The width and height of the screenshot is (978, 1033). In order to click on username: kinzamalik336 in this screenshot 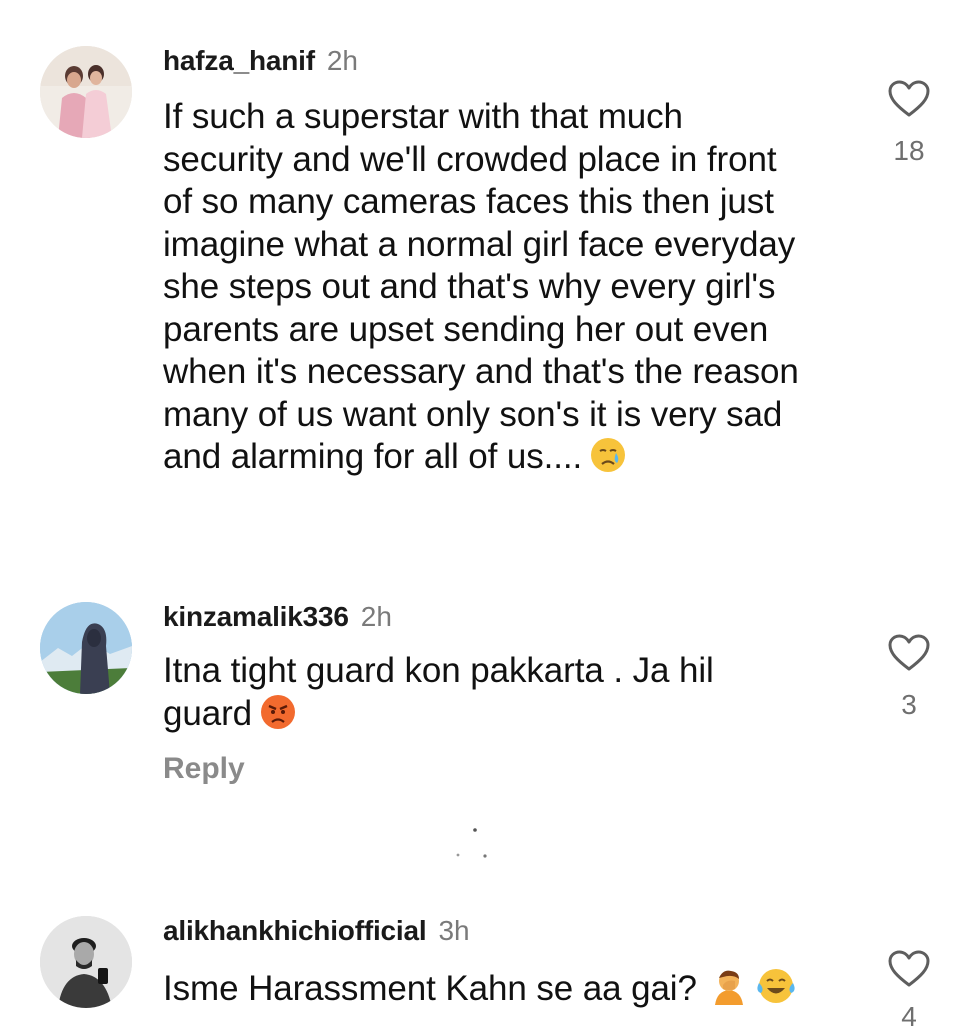, I will do `click(256, 616)`.